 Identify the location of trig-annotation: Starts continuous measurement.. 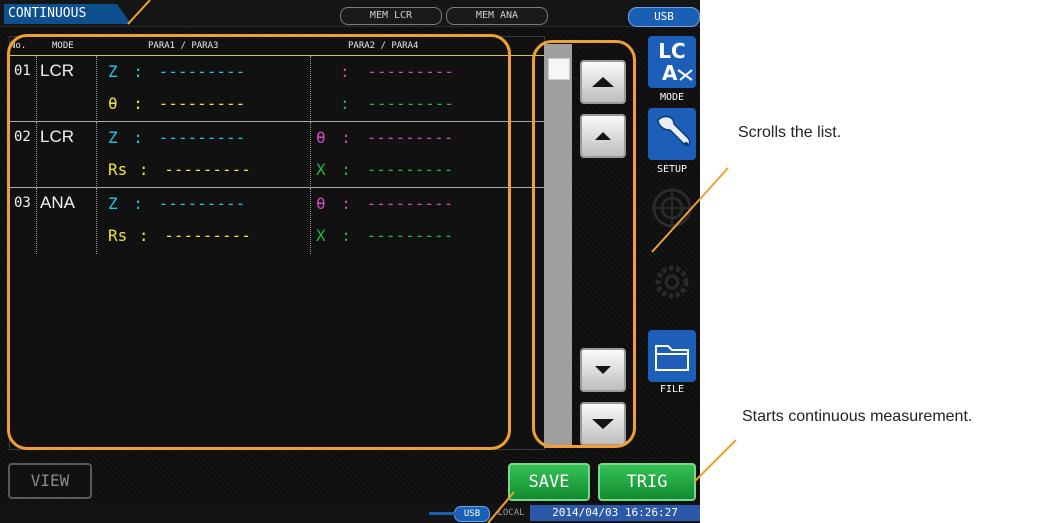
(857, 416).